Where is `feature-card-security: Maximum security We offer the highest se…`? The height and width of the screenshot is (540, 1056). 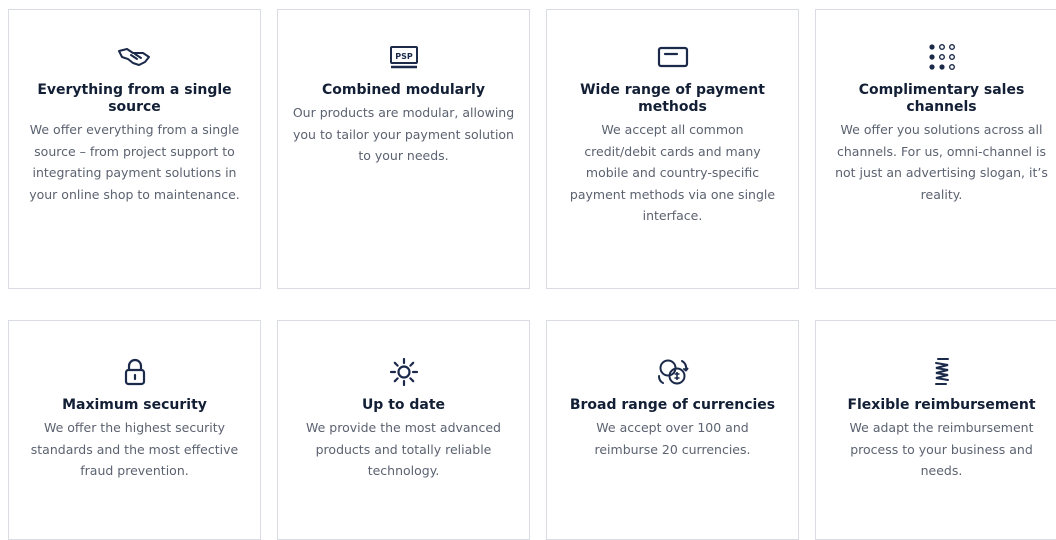
feature-card-security: Maximum security We offer the highest se… is located at coordinates (134, 430).